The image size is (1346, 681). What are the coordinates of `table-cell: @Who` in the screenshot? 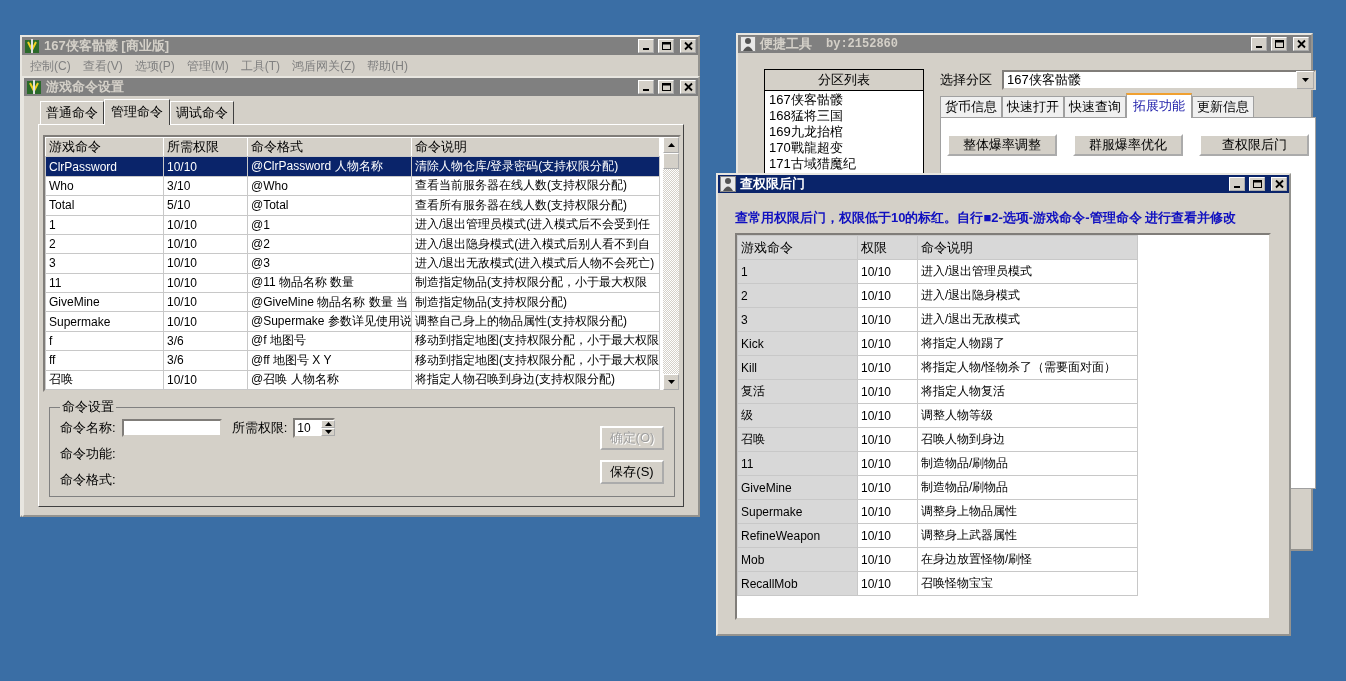 It's located at (329, 186).